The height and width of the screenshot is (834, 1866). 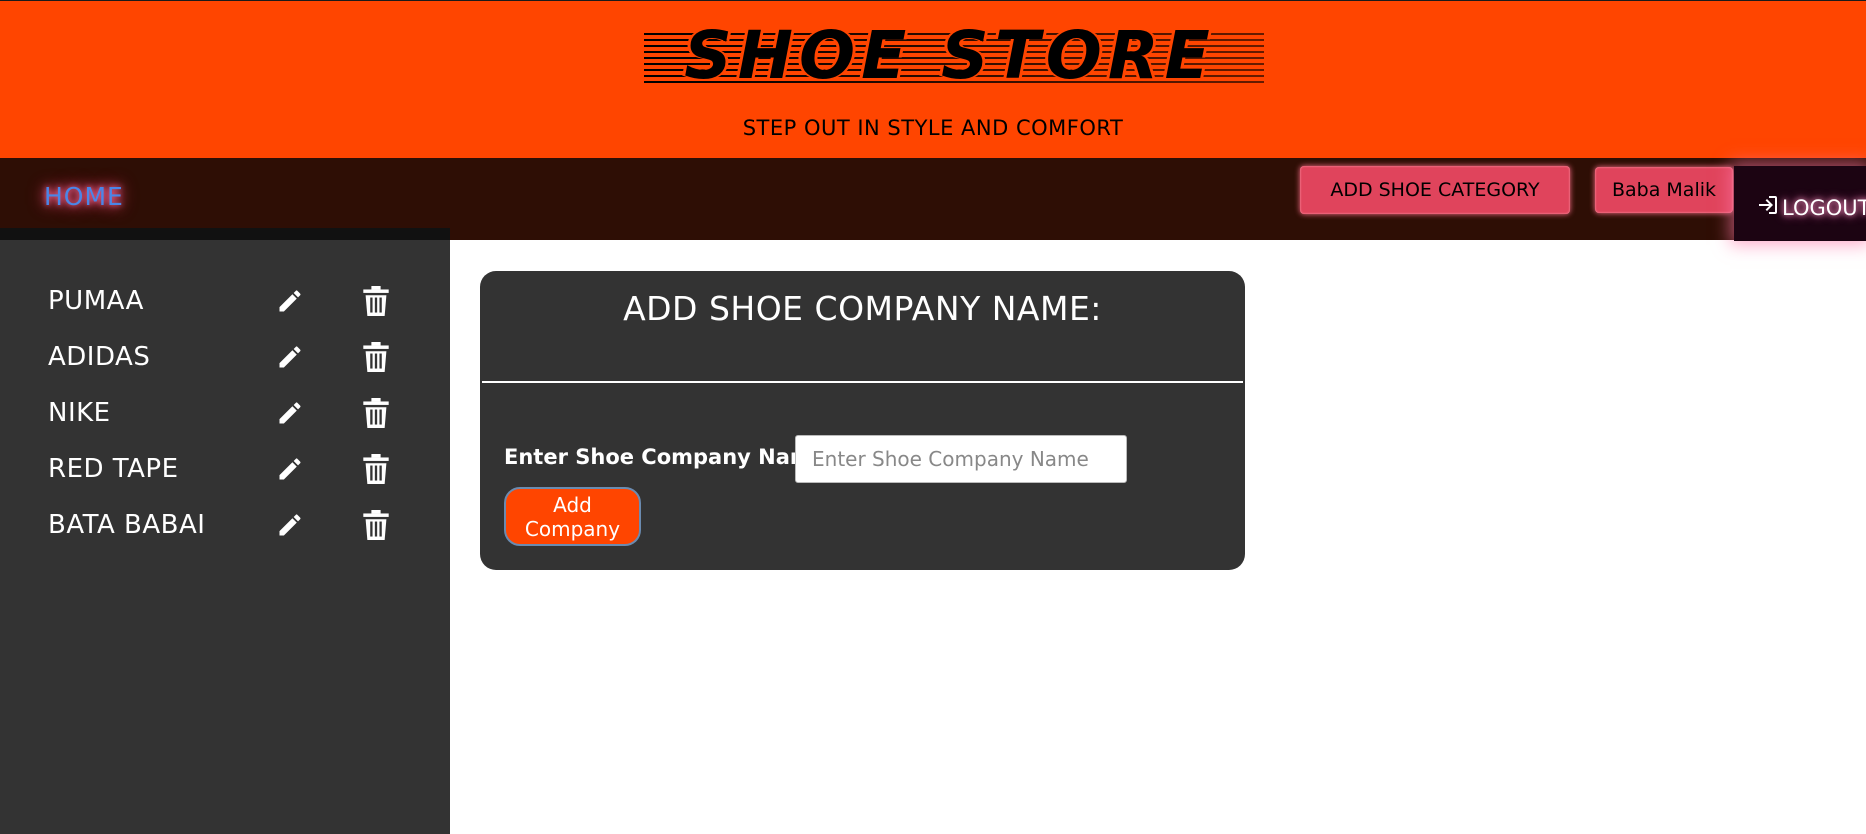 I want to click on company-name-label: Enter Shoe Company Name:, so click(x=669, y=457).